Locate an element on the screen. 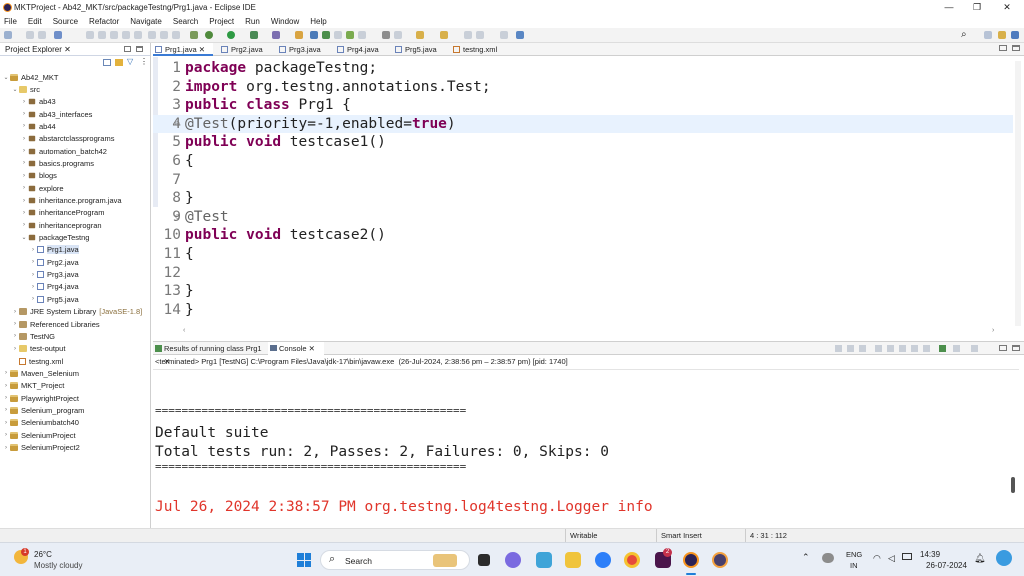 The image size is (1024, 576). view-menu-icon: ⋮ is located at coordinates (144, 61).